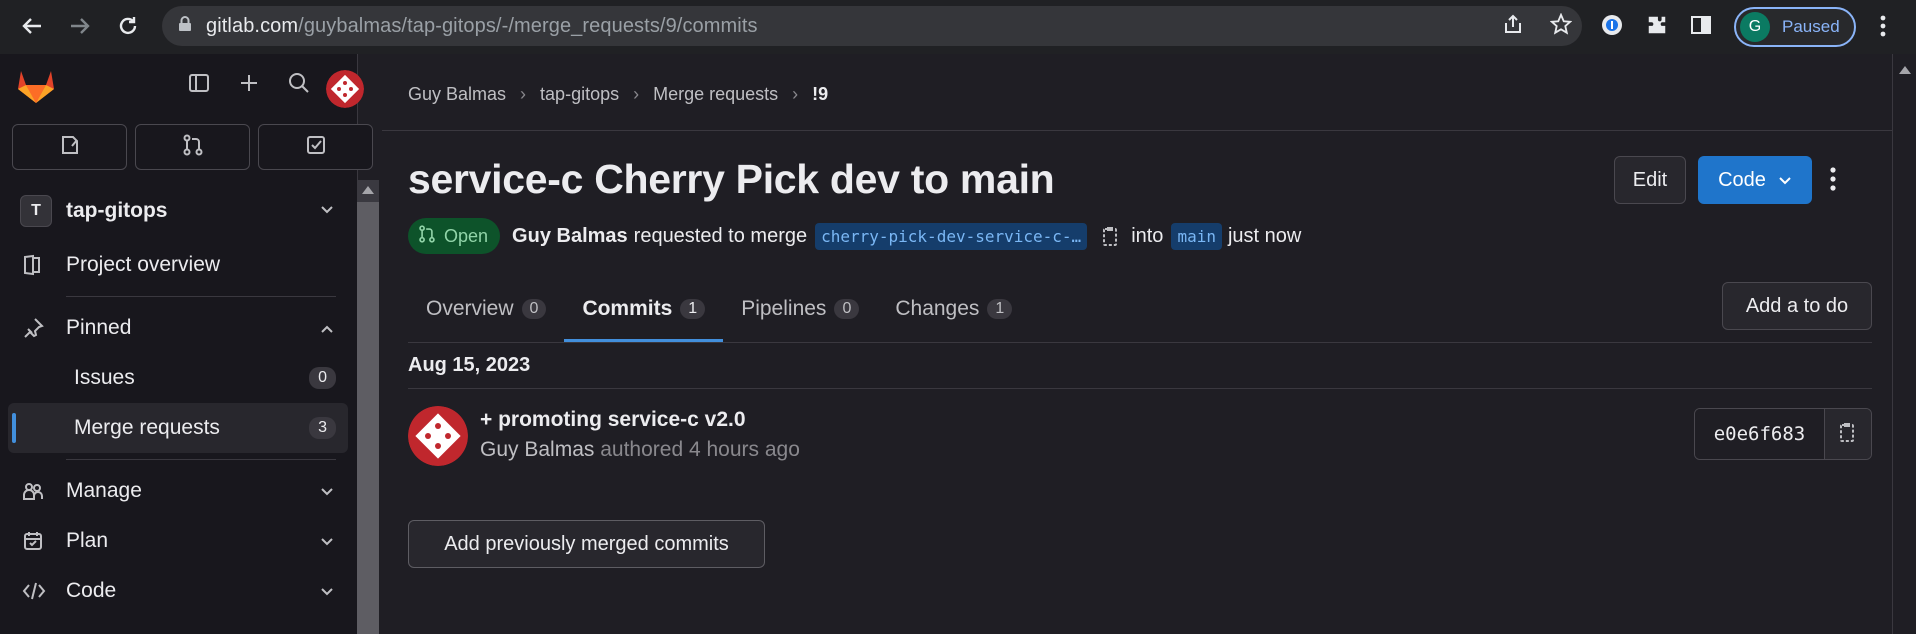 The height and width of the screenshot is (634, 1916). I want to click on tab-label: Changes, so click(937, 308).